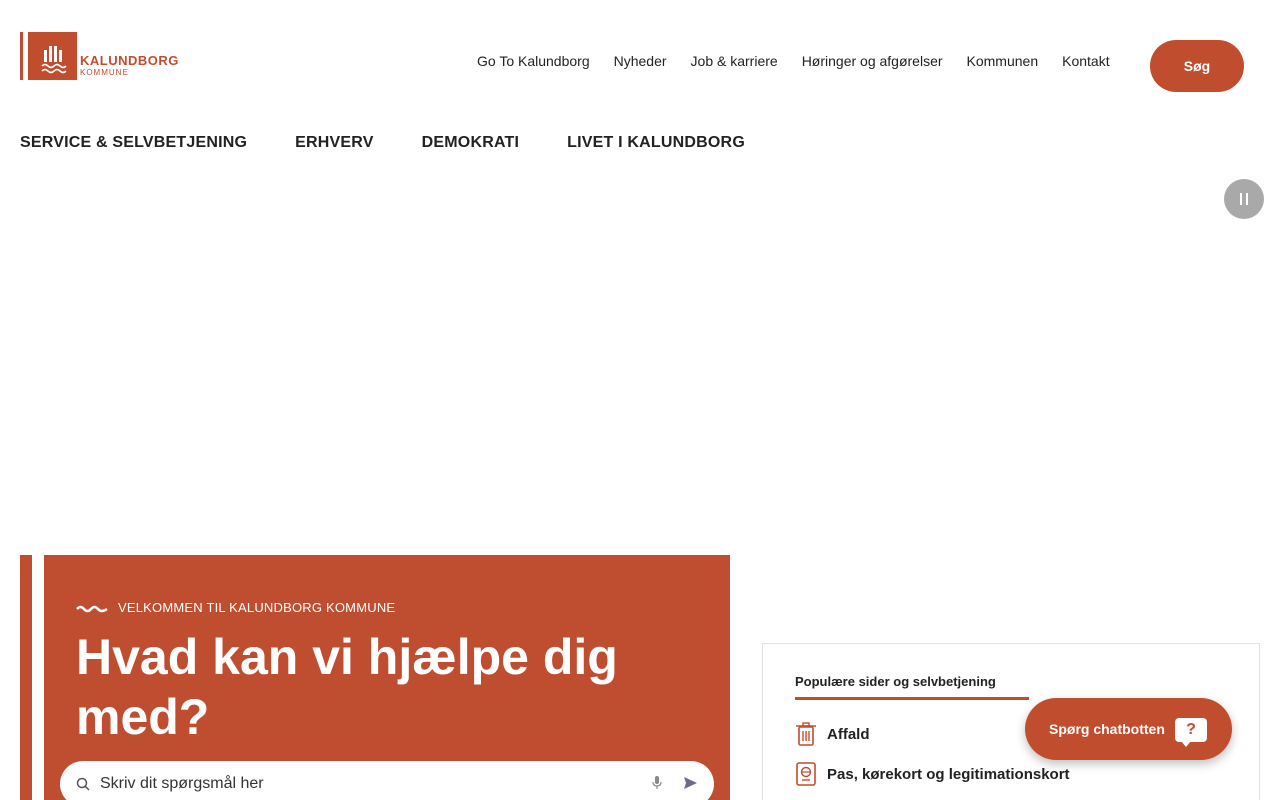  I want to click on chatbot-label: Spørg chatbotten, so click(1107, 729).